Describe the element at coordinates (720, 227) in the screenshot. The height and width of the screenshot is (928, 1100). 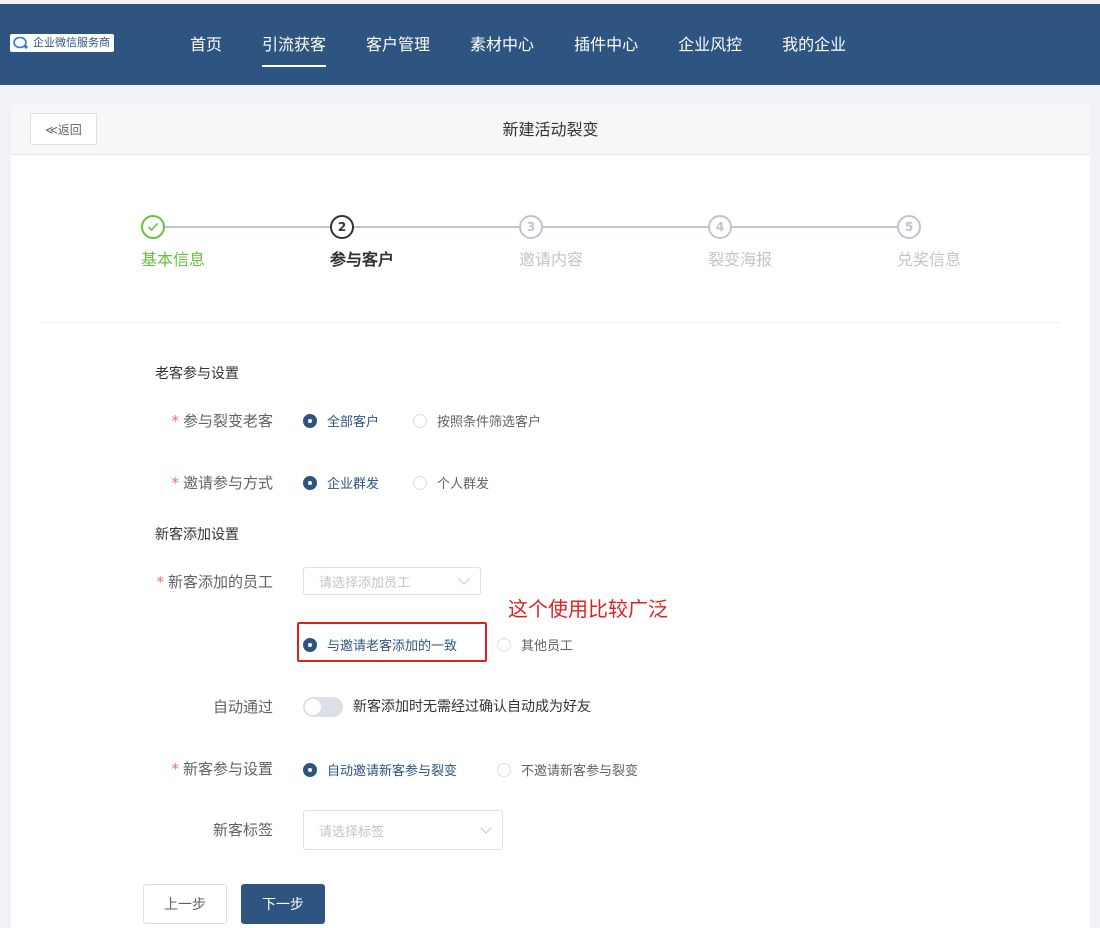
I see `step-number: 4` at that location.